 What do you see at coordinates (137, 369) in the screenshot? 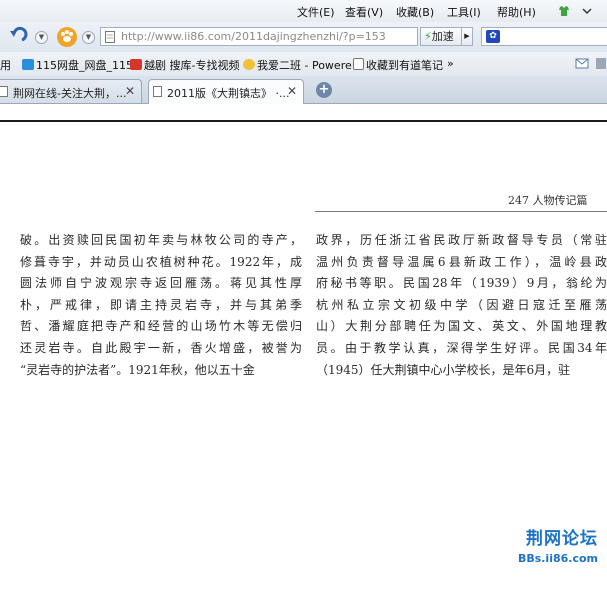
I see `text-line: “灵岩寺的护法者”。1921年秋，他以五十金` at bounding box center [137, 369].